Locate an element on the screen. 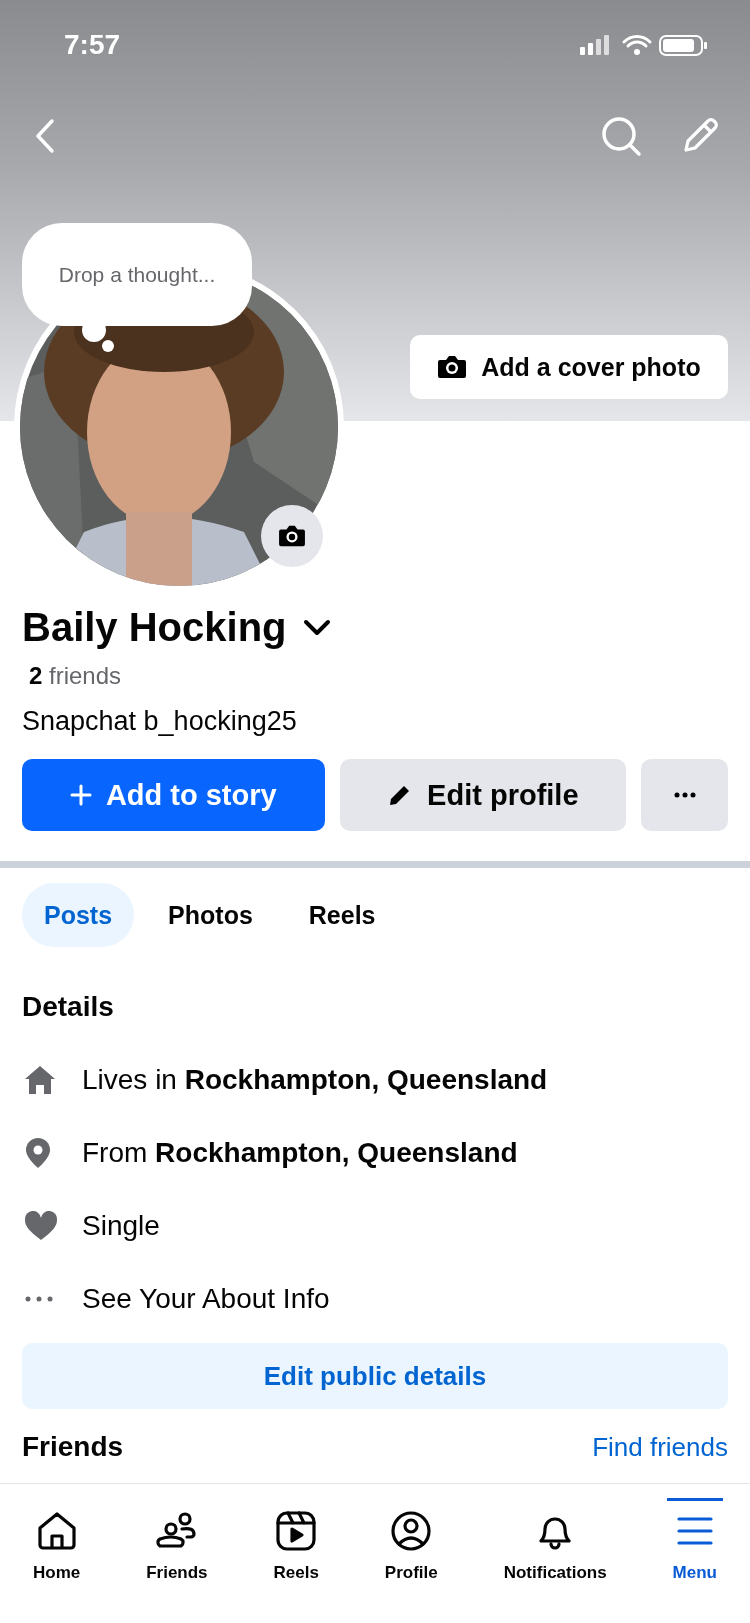  back-icon is located at coordinates (45, 136).